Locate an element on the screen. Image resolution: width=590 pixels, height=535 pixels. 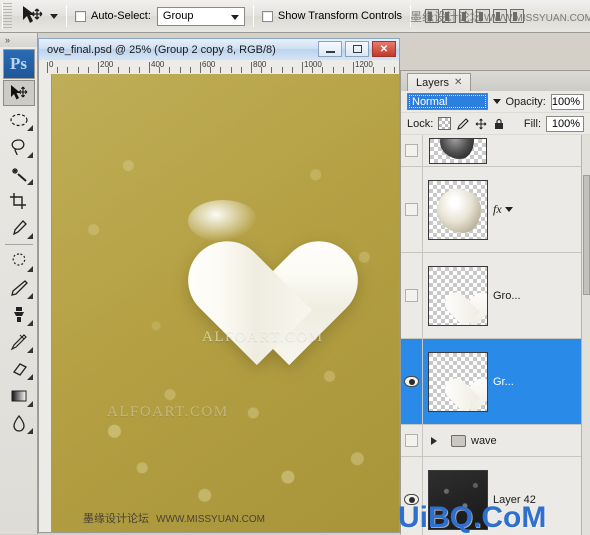
canvas-watermark: ALFOART.COM is located at coordinates (263, 337).